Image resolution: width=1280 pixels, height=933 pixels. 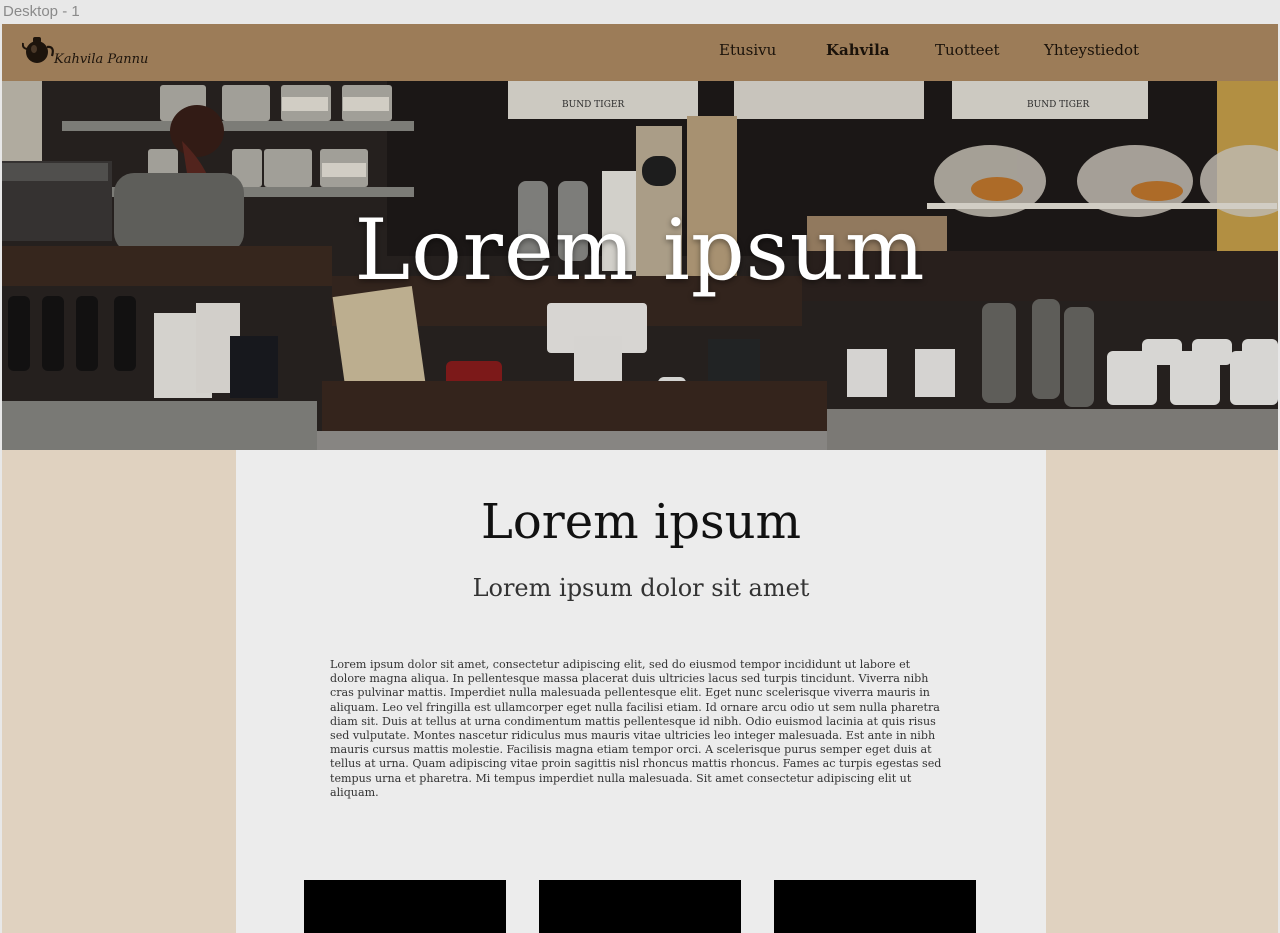 I want to click on hero-title: Lorem ipsum, so click(x=640, y=250).